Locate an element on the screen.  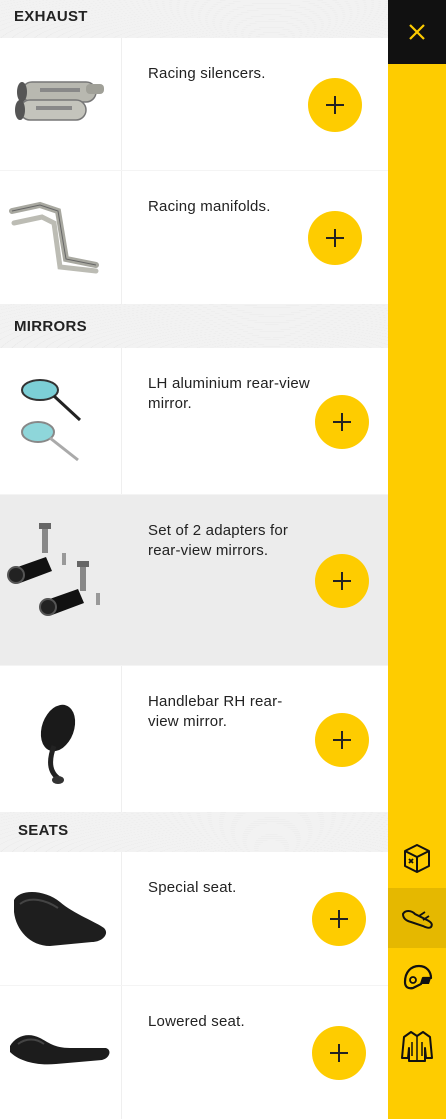
helmet-button is located at coordinates (417, 978).